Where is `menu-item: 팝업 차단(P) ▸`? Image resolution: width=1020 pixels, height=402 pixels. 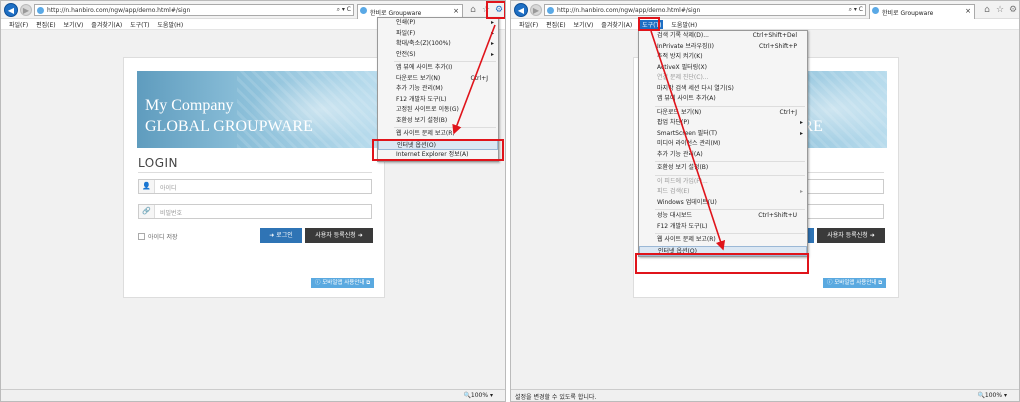
menu-item: 팝업 차단(P) ▸ is located at coordinates (723, 123).